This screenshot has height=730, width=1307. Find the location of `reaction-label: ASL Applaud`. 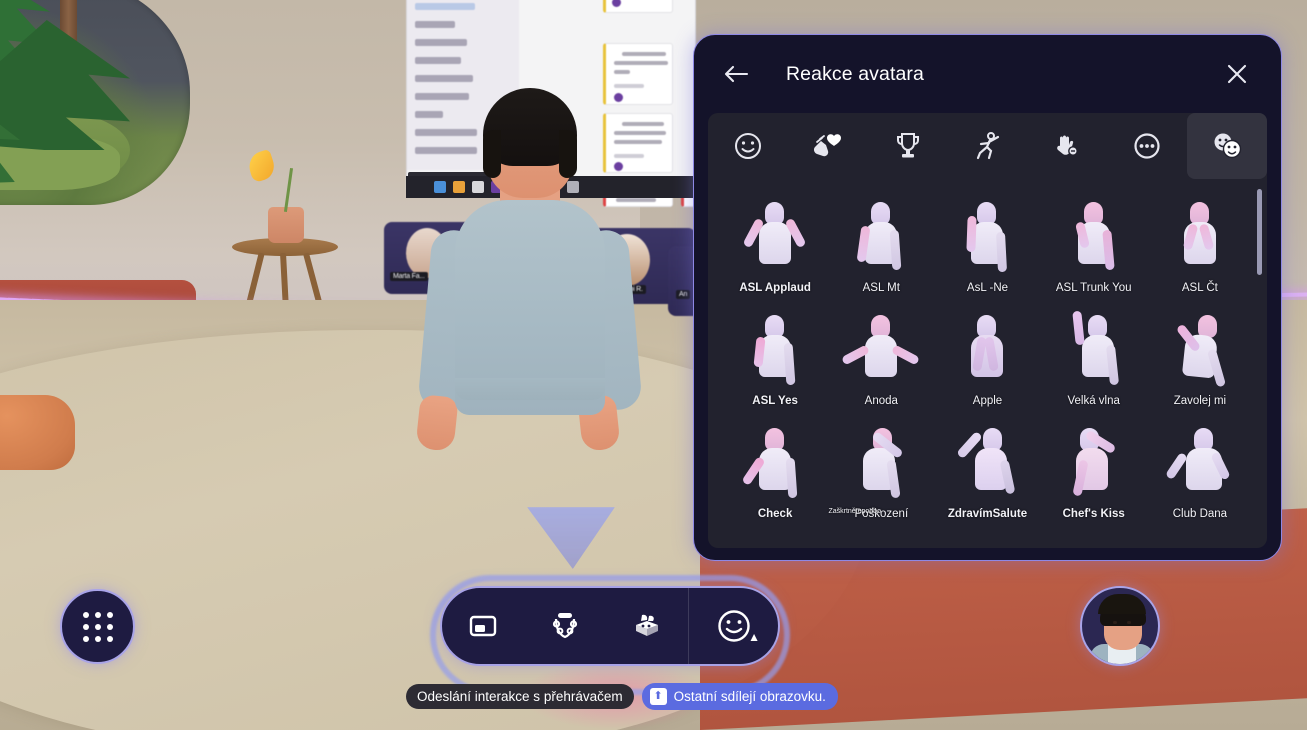

reaction-label: ASL Applaud is located at coordinates (775, 288).